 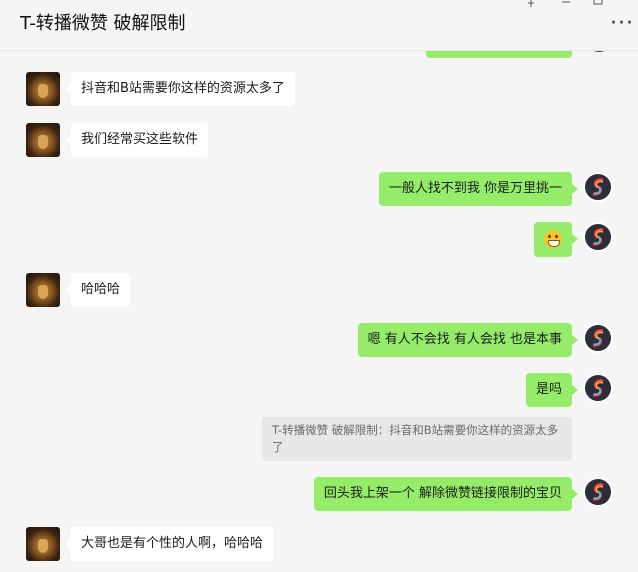 I want to click on chat-title: T-转播微赞 破解限制, so click(x=103, y=23).